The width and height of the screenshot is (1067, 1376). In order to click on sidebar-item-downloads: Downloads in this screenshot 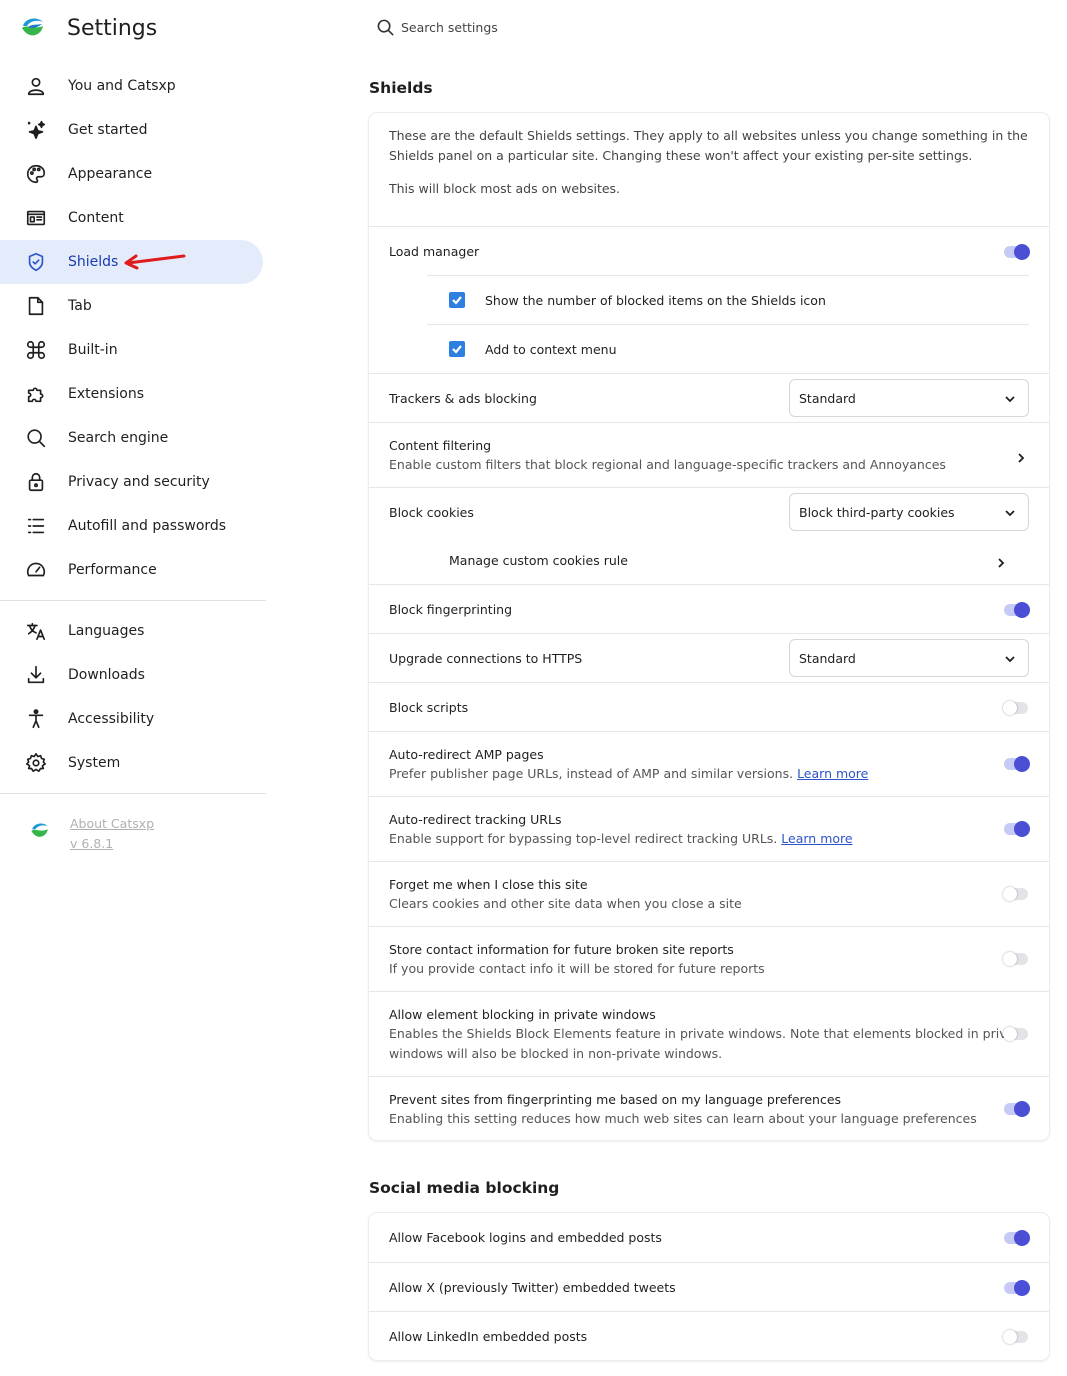, I will do `click(133, 675)`.